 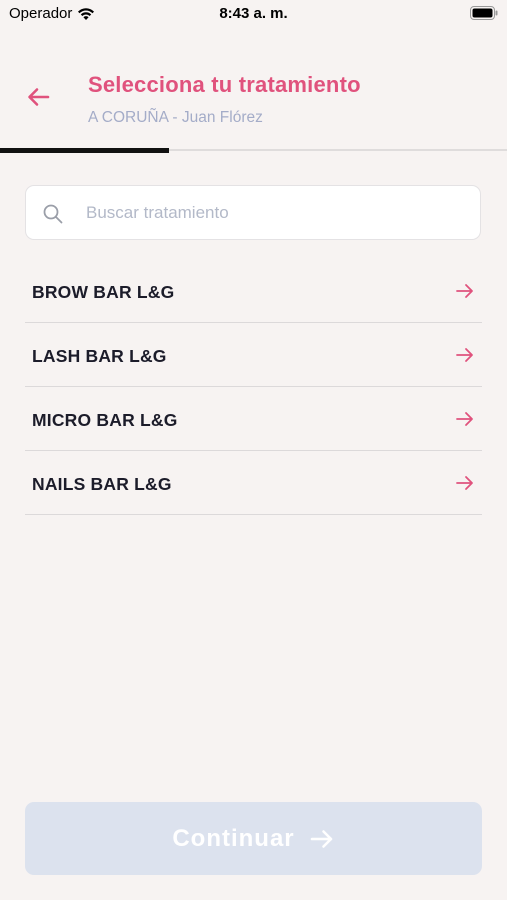 I want to click on list-item-brow-bar: BROW BAR L&G, so click(x=253, y=291).